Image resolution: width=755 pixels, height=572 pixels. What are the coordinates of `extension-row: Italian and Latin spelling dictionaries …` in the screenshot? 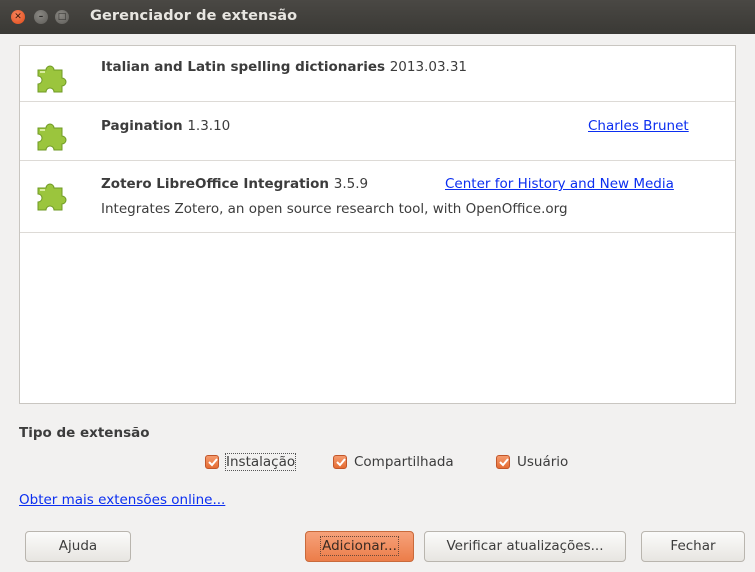 It's located at (377, 74).